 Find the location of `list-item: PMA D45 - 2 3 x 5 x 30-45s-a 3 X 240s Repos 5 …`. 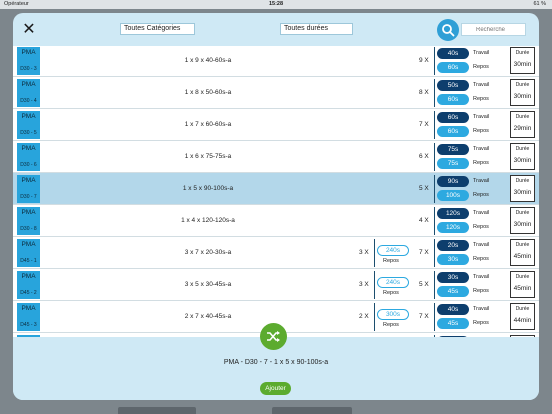

list-item: PMA D45 - 2 3 x 5 x 30-45s-a 3 X 240s Repos 5 … is located at coordinates (276, 285).